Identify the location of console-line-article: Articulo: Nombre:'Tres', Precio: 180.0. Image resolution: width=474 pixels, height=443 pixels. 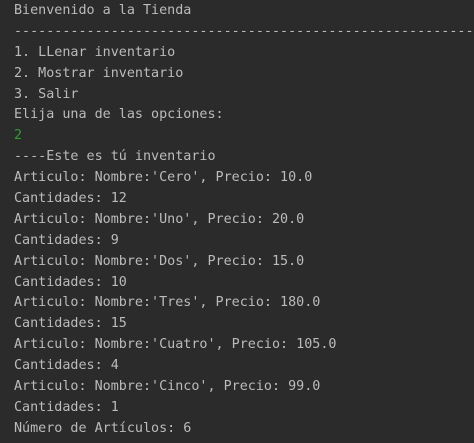
(167, 303).